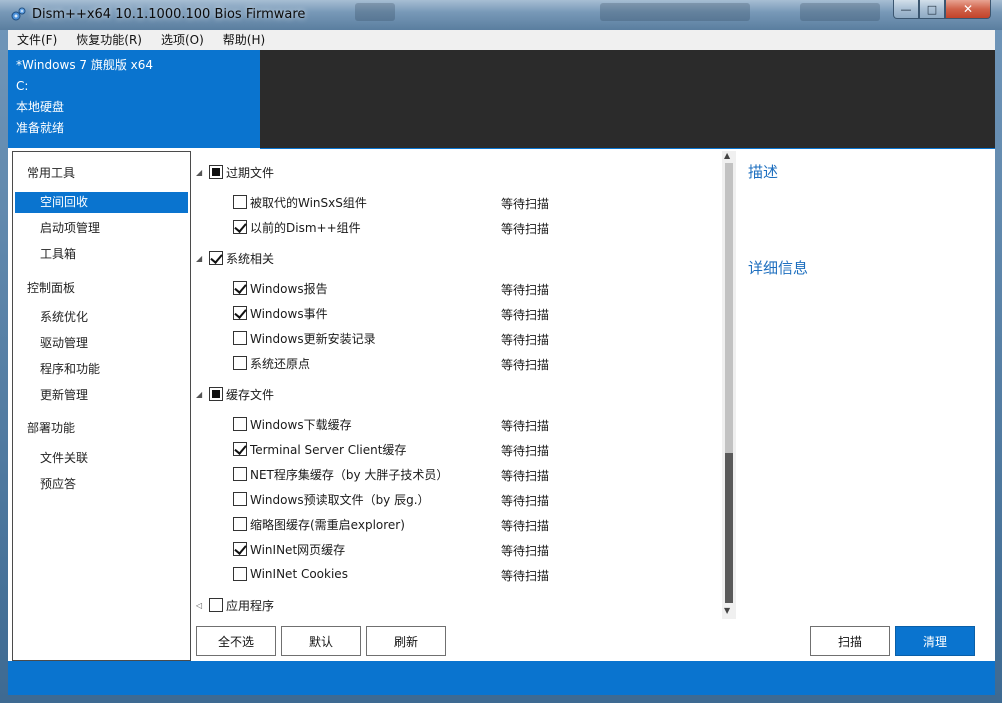  What do you see at coordinates (101, 369) in the screenshot?
I see `nav-item-programs-features: 程序和功能` at bounding box center [101, 369].